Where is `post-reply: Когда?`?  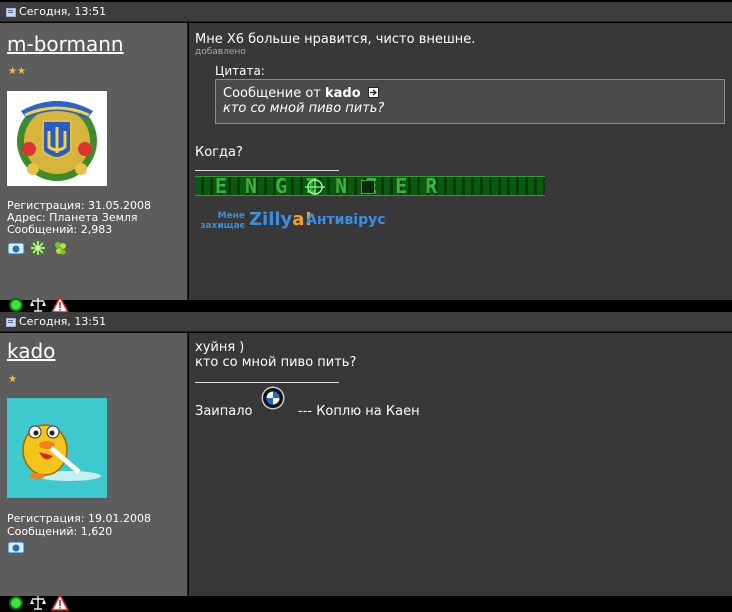 post-reply: Когда? is located at coordinates (219, 152).